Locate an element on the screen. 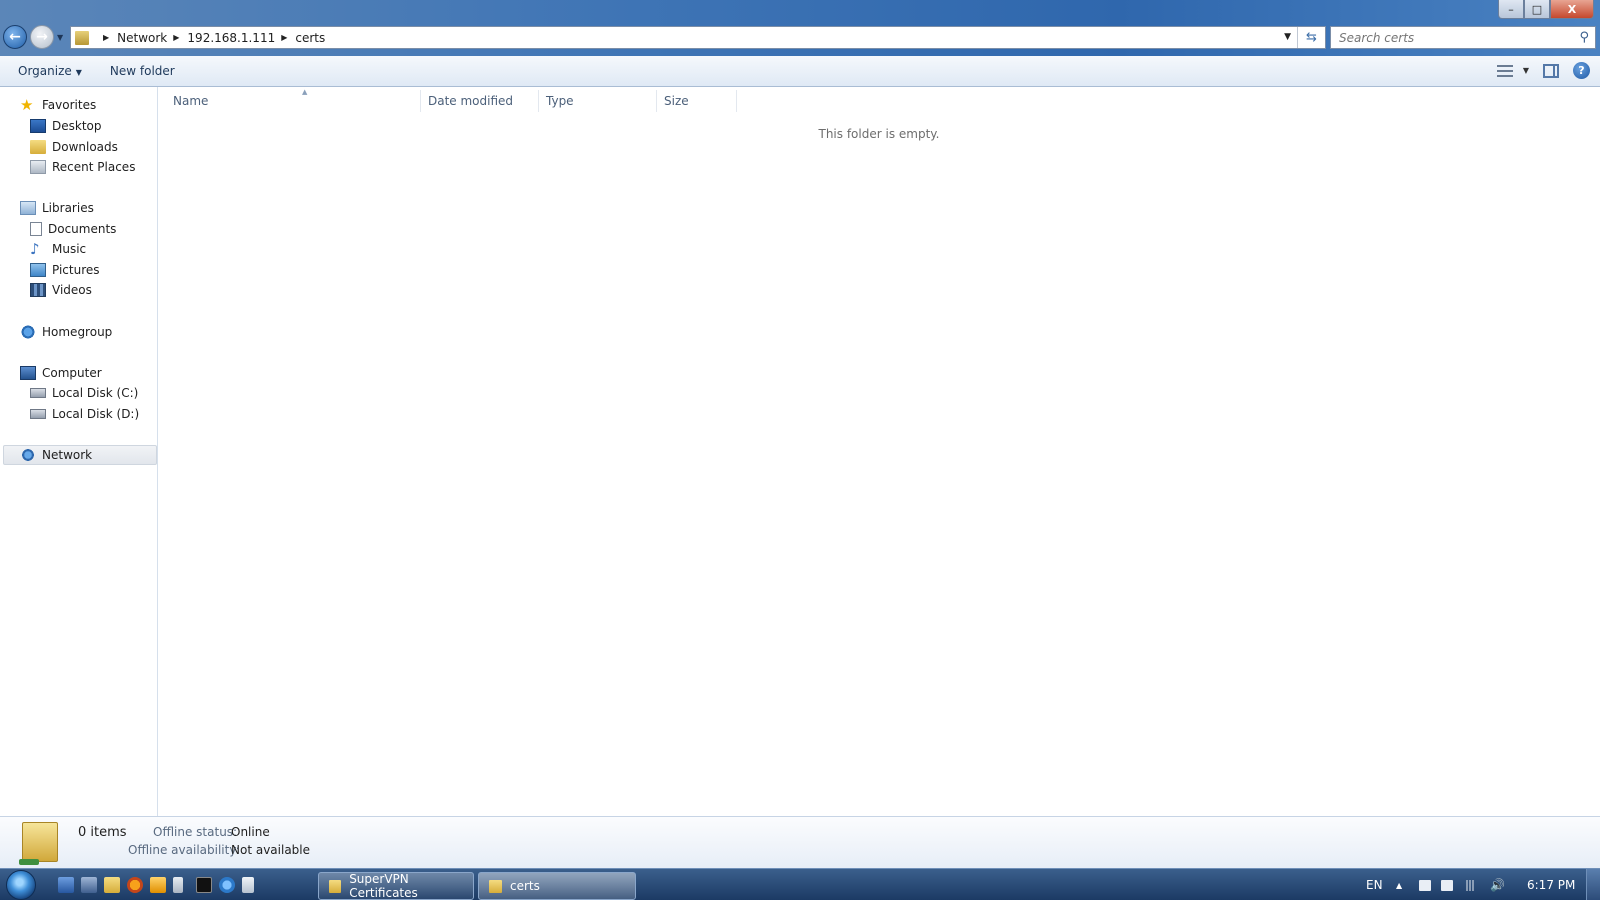  show-hidden-icons-button: ▲ is located at coordinates (1399, 884).